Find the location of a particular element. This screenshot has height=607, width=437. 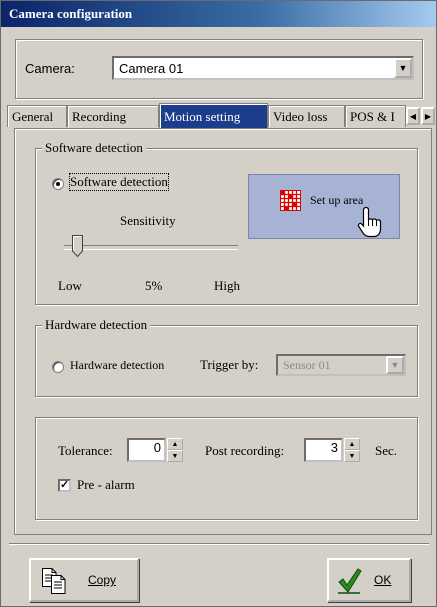

set-up-area-button: Set up area is located at coordinates (324, 206).